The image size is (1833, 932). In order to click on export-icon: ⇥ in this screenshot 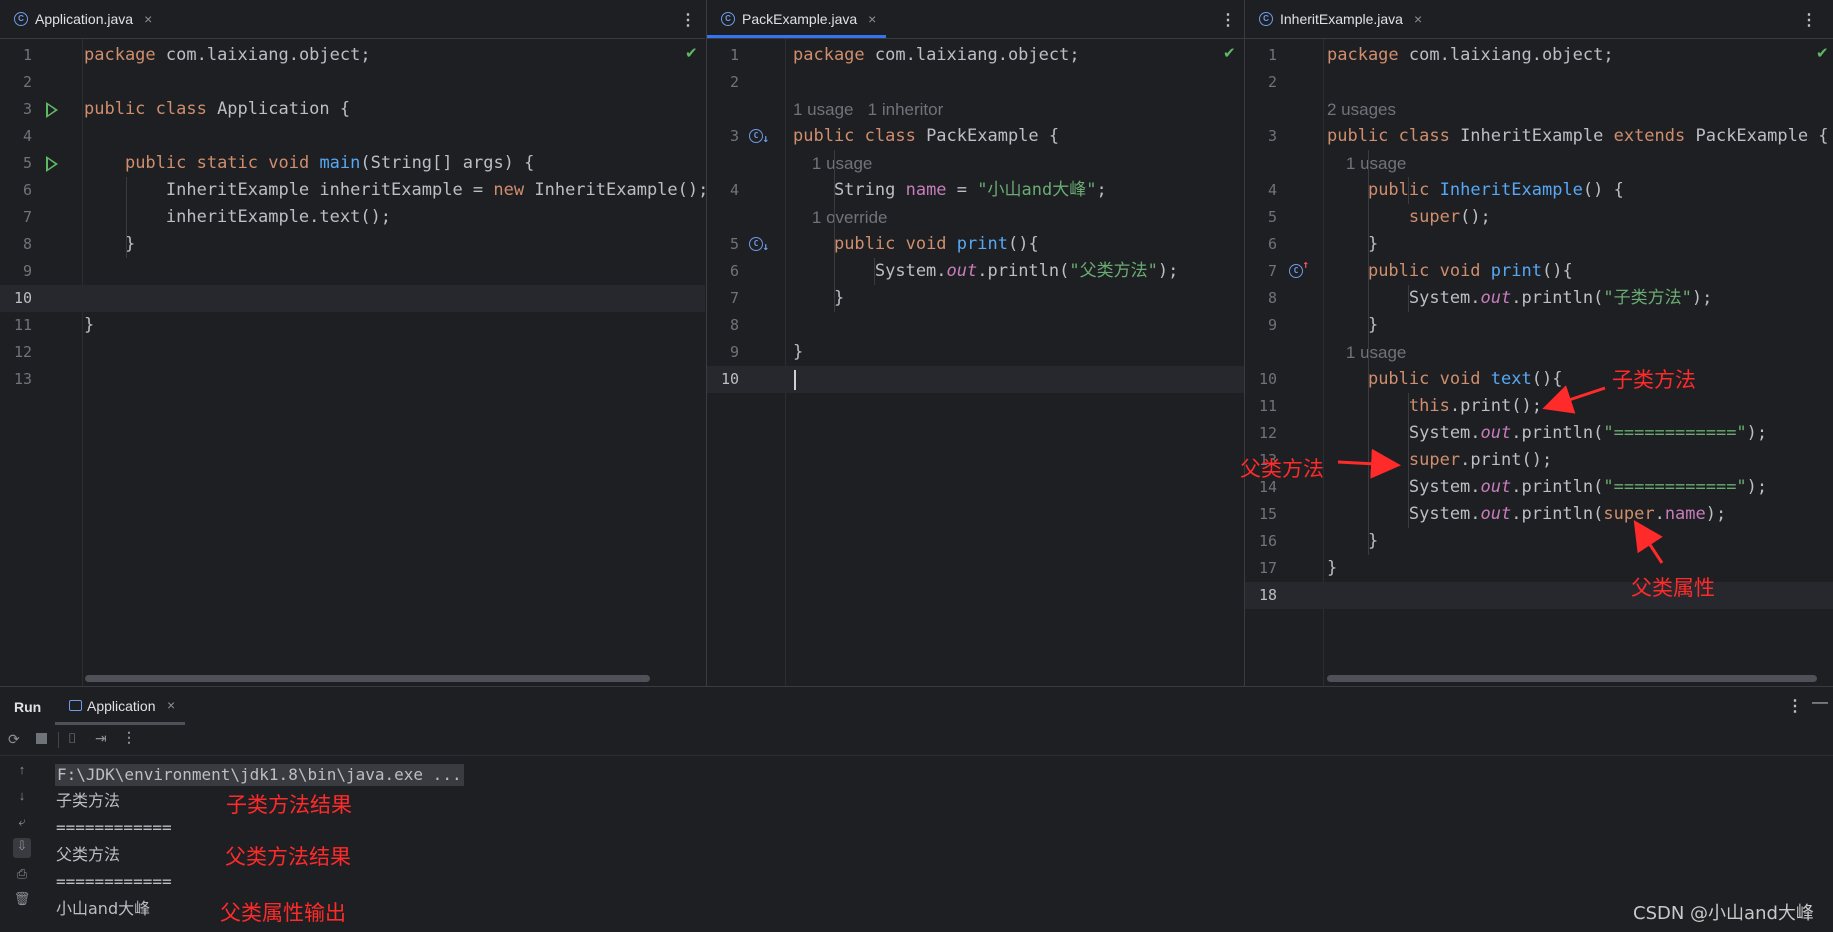, I will do `click(101, 738)`.